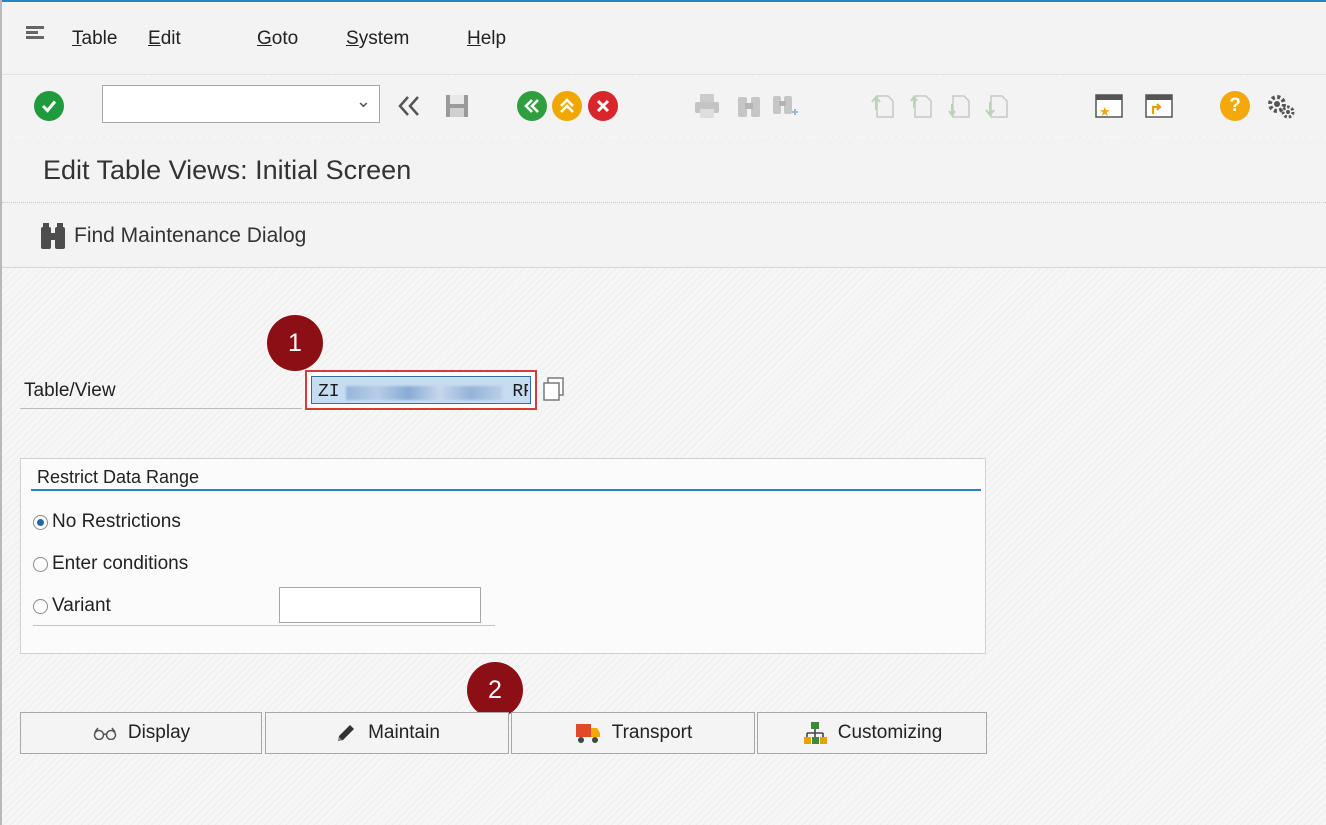 The image size is (1326, 825). Describe the element at coordinates (404, 732) in the screenshot. I see `maintain-label: Maintain` at that location.